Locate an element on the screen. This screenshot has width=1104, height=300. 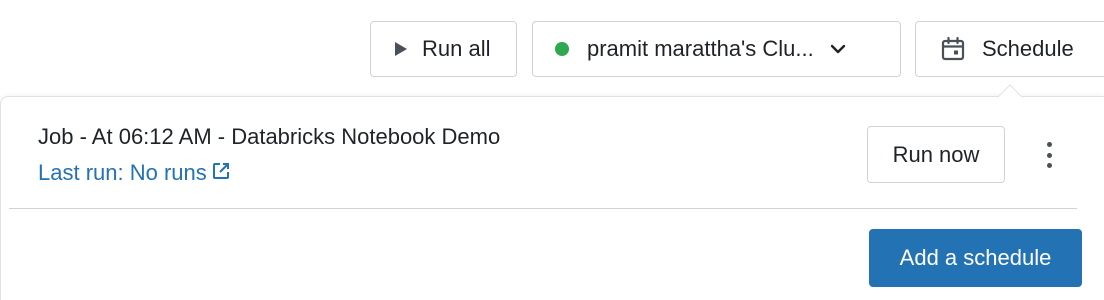
schedule-label: Schedule is located at coordinates (1028, 48).